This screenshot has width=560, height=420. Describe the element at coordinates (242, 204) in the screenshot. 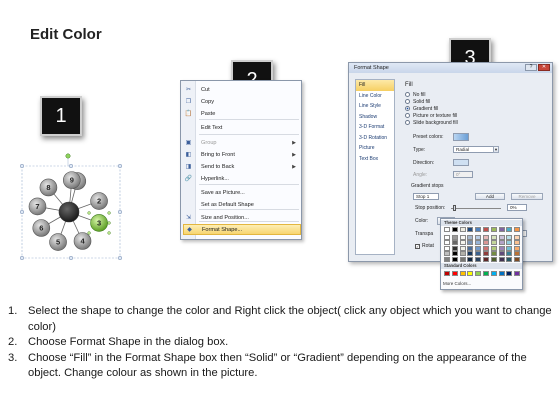

I see `menu-item-set-as-default-shape: Set as Default Shape` at that location.